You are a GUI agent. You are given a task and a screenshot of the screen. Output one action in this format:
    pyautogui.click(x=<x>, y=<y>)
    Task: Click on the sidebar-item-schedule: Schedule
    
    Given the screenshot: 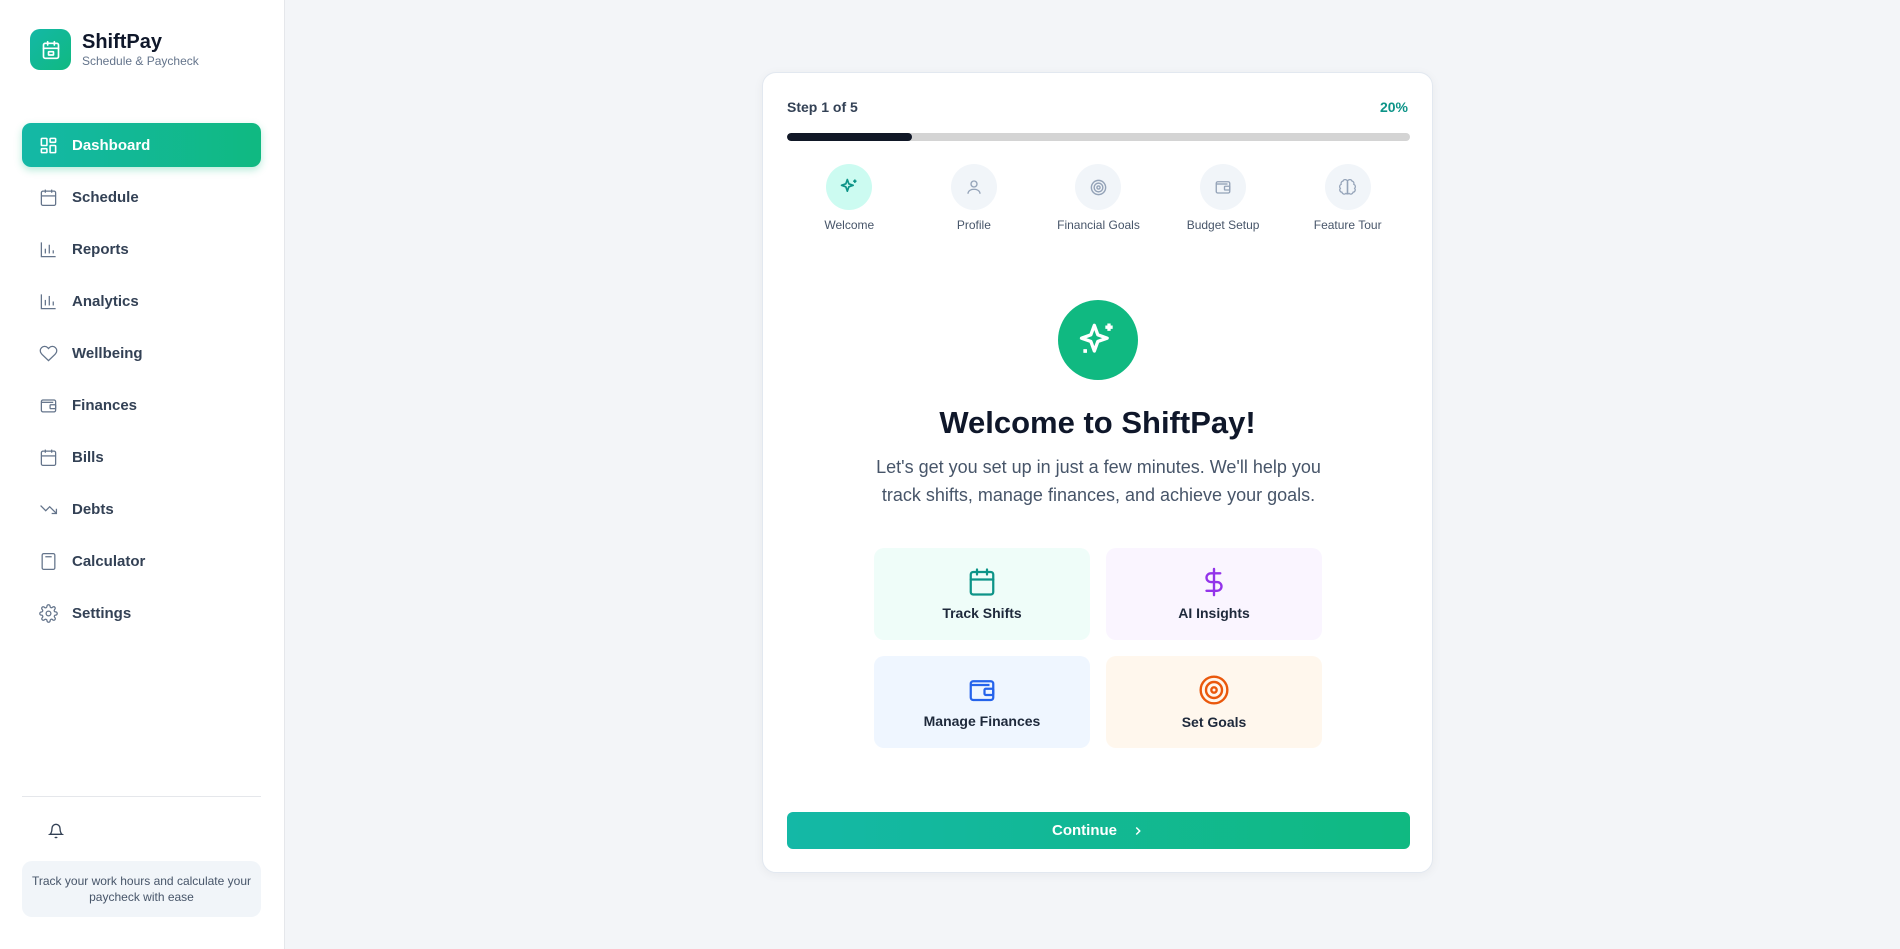 What is the action you would take?
    pyautogui.click(x=141, y=197)
    